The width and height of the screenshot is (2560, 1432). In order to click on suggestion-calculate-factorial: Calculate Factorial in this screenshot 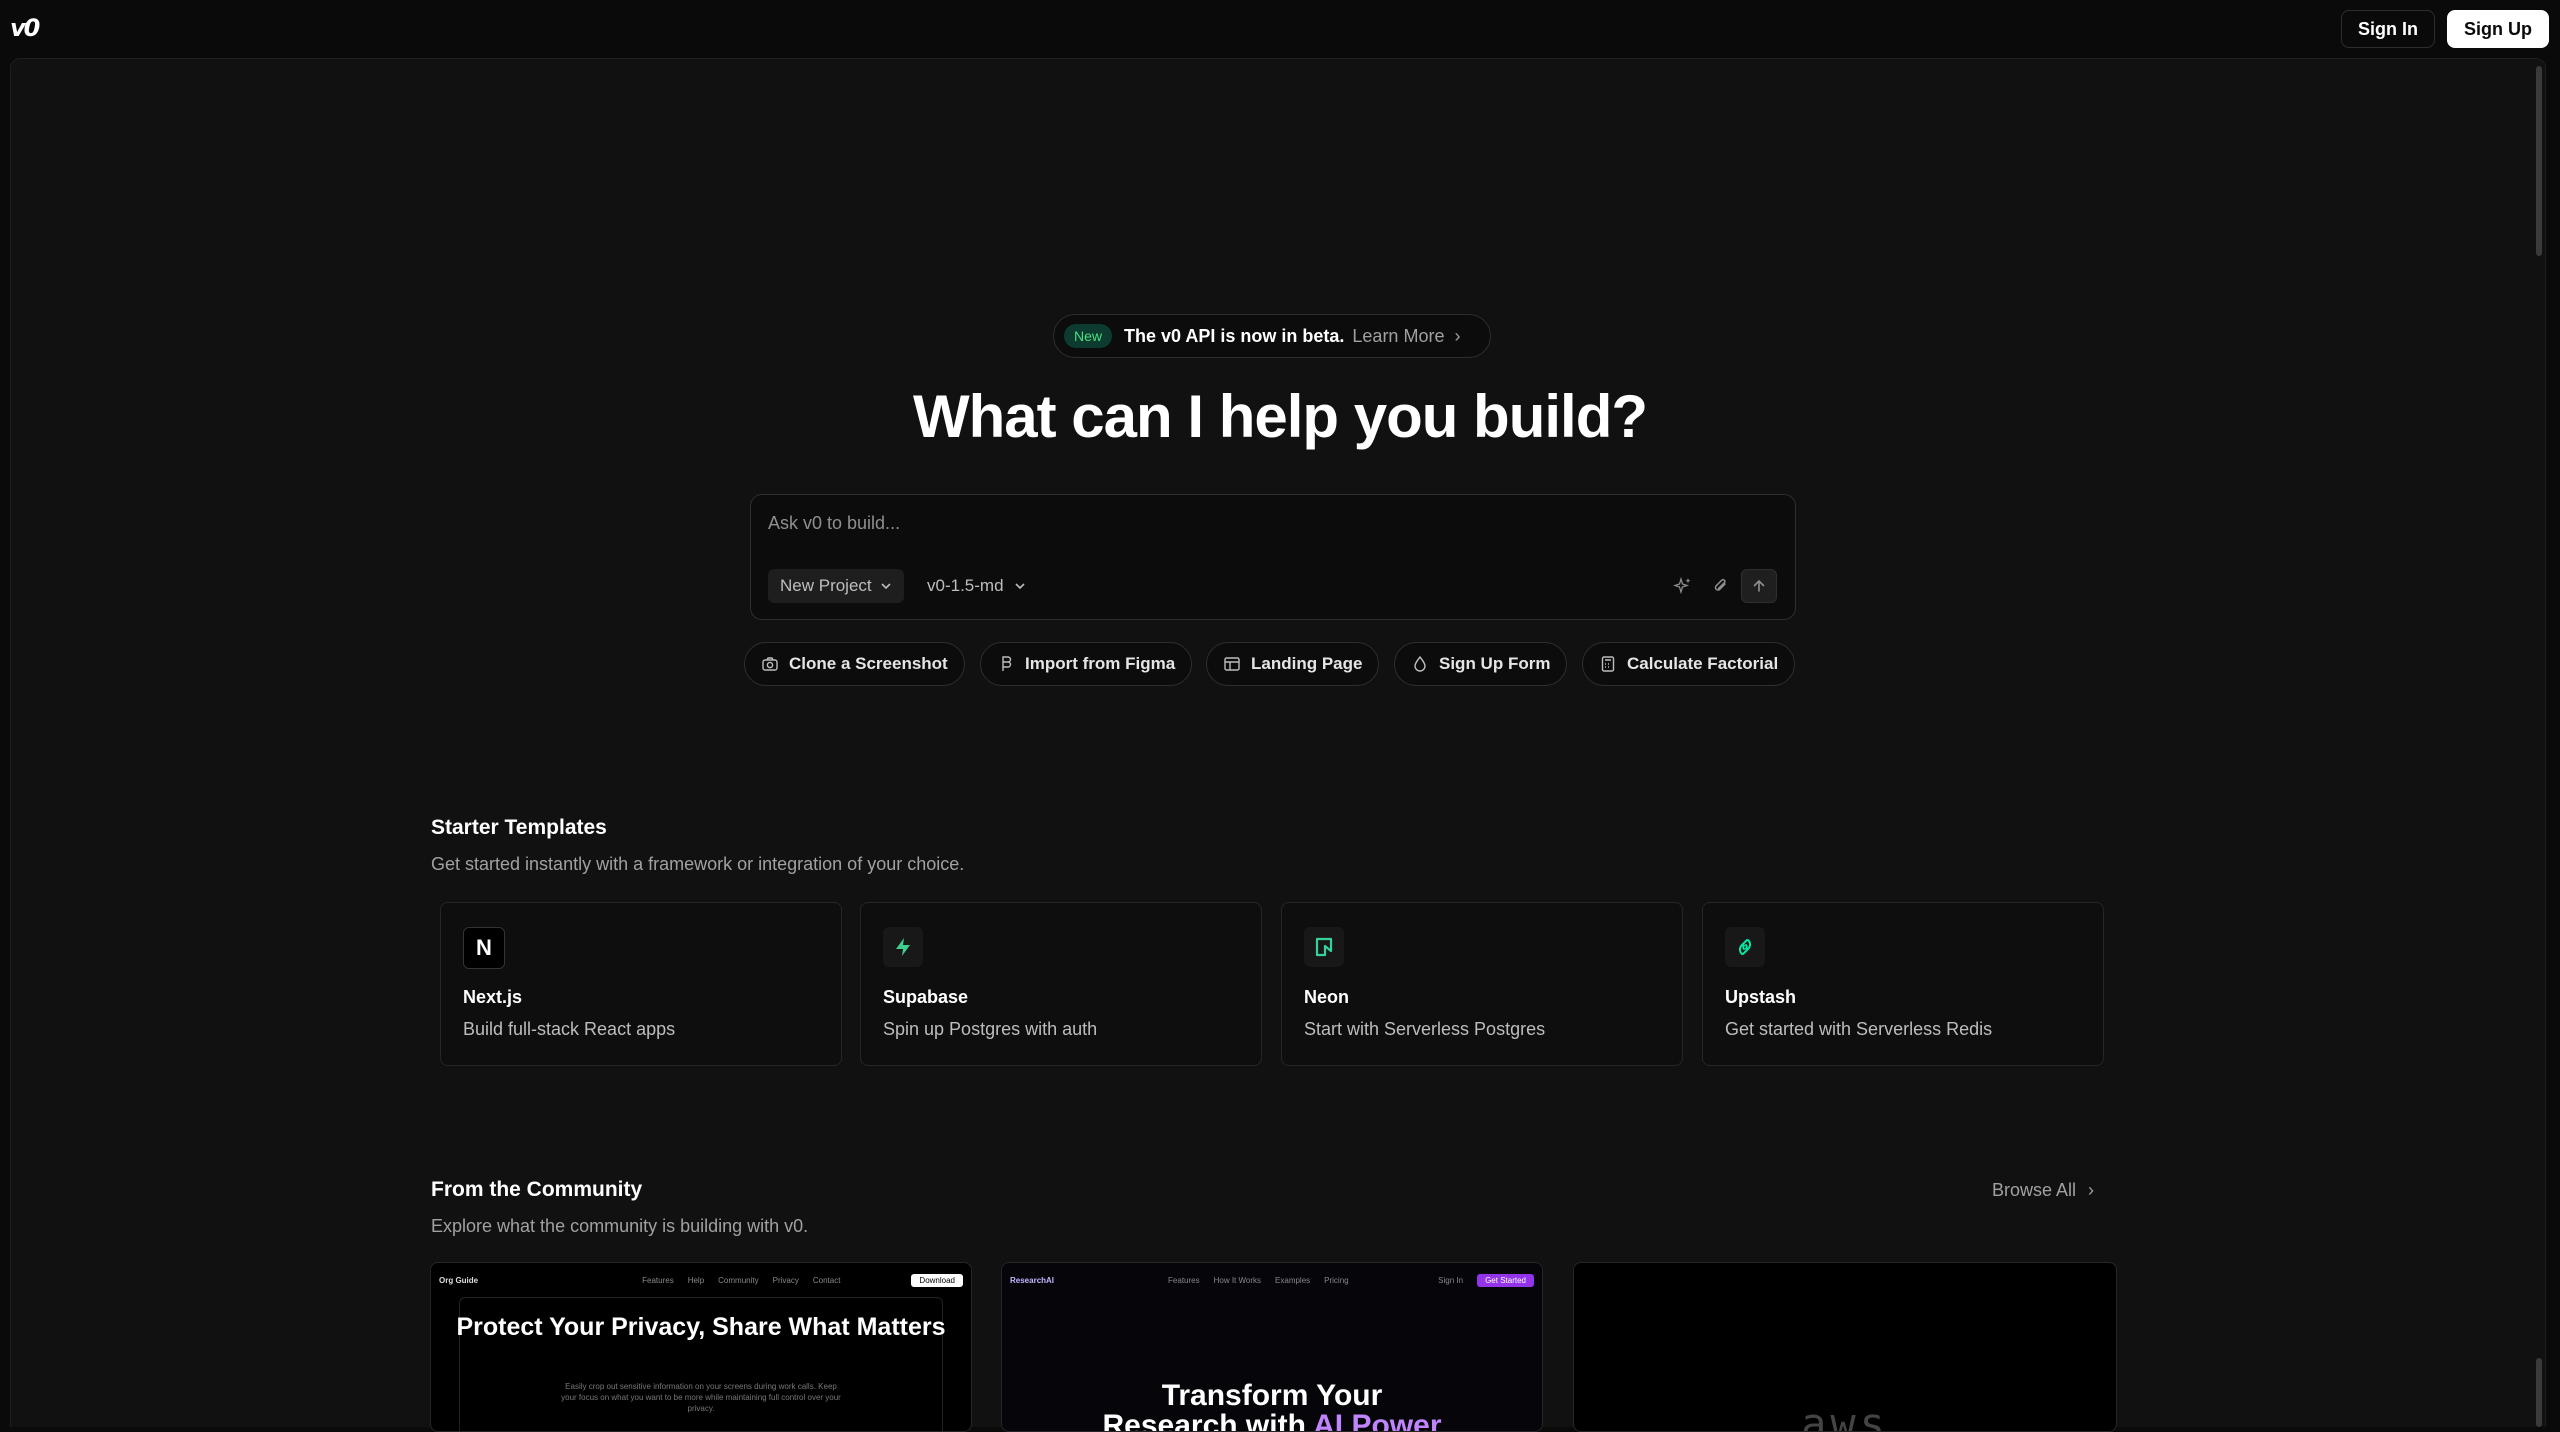, I will do `click(1689, 664)`.